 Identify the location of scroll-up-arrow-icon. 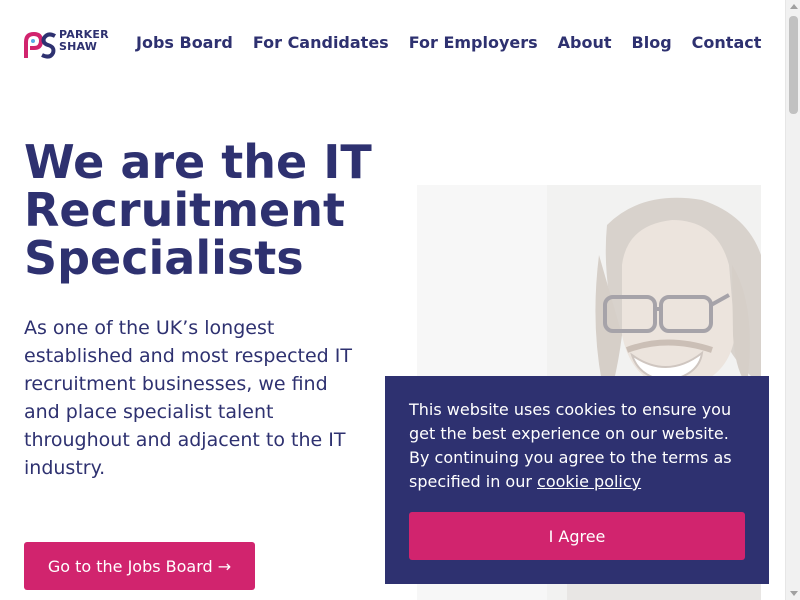
(794, 6).